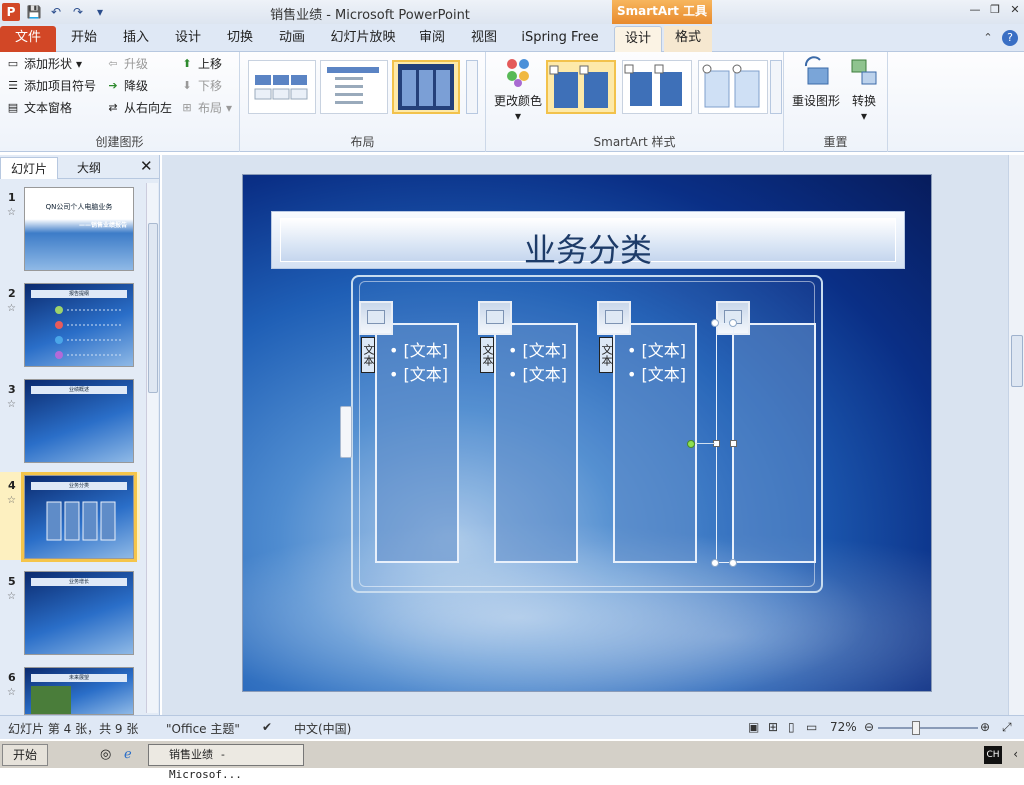 This screenshot has height=785, width=1024. Describe the element at coordinates (78, 12) in the screenshot. I see `redo-icon: ↷` at that location.